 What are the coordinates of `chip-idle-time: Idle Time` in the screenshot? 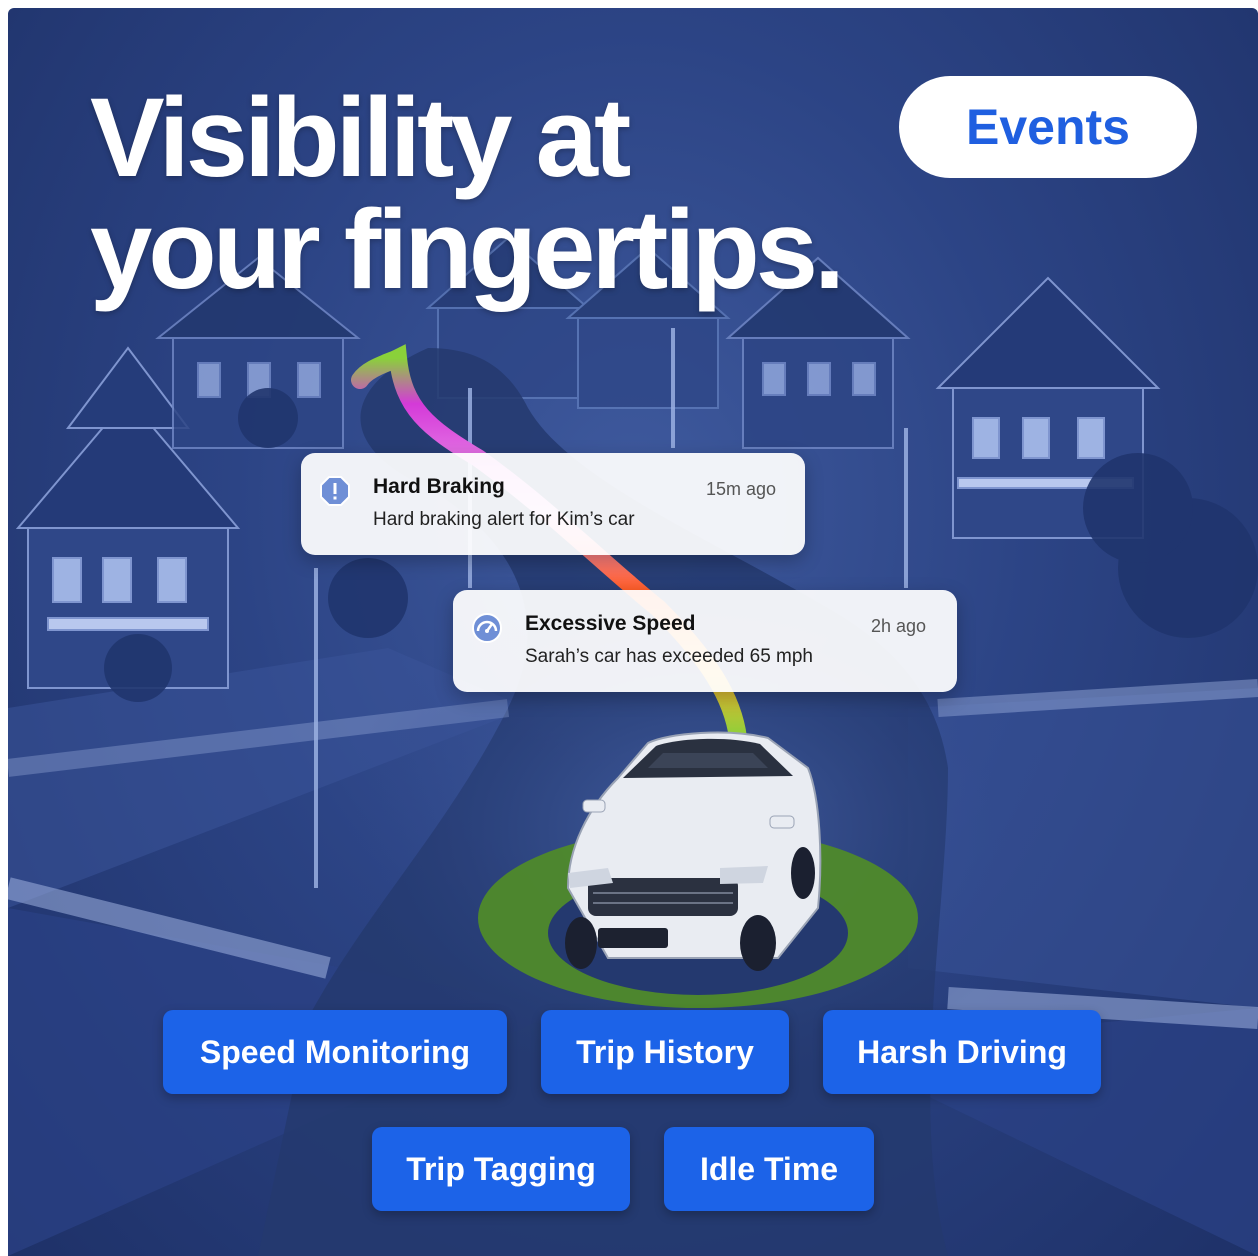 It's located at (769, 1169).